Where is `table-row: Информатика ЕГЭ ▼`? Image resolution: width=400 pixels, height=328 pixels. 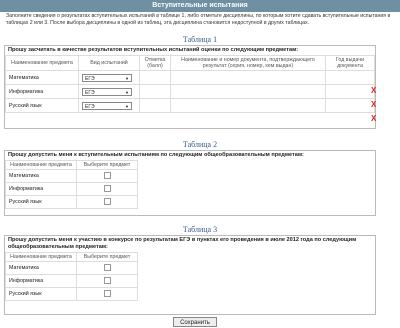 table-row: Информатика ЕГЭ ▼ is located at coordinates (190, 91).